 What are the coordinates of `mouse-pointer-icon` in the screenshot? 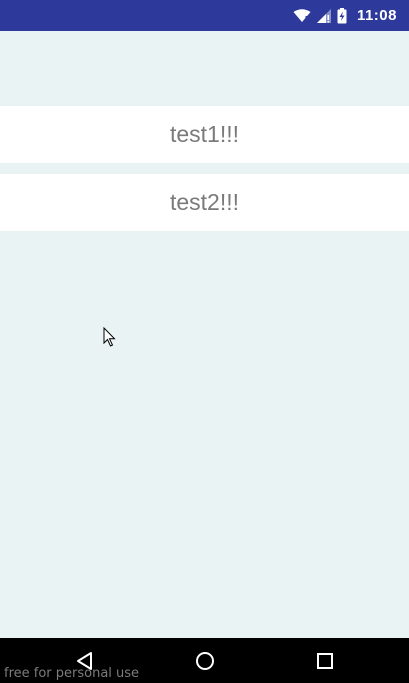 It's located at (109, 337).